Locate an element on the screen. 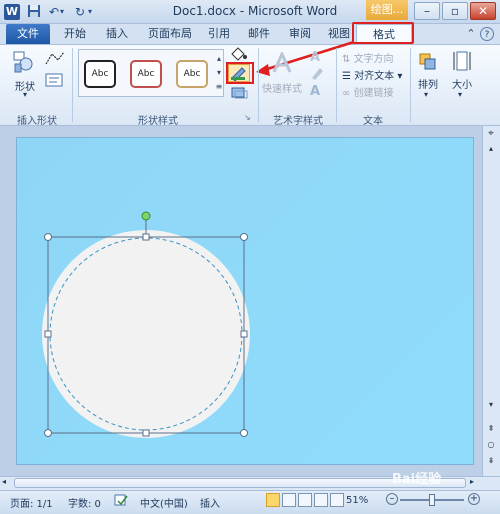 This screenshot has height=514, width=500. text-direction-label: 文字方向 is located at coordinates (373, 59).